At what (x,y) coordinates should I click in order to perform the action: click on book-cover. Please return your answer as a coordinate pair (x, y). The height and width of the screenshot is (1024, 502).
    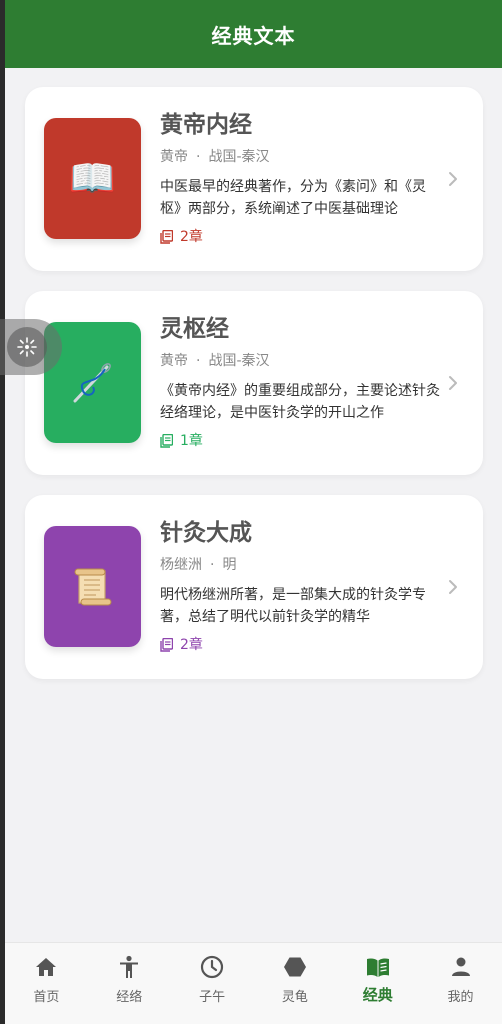
    Looking at the image, I should click on (92, 586).